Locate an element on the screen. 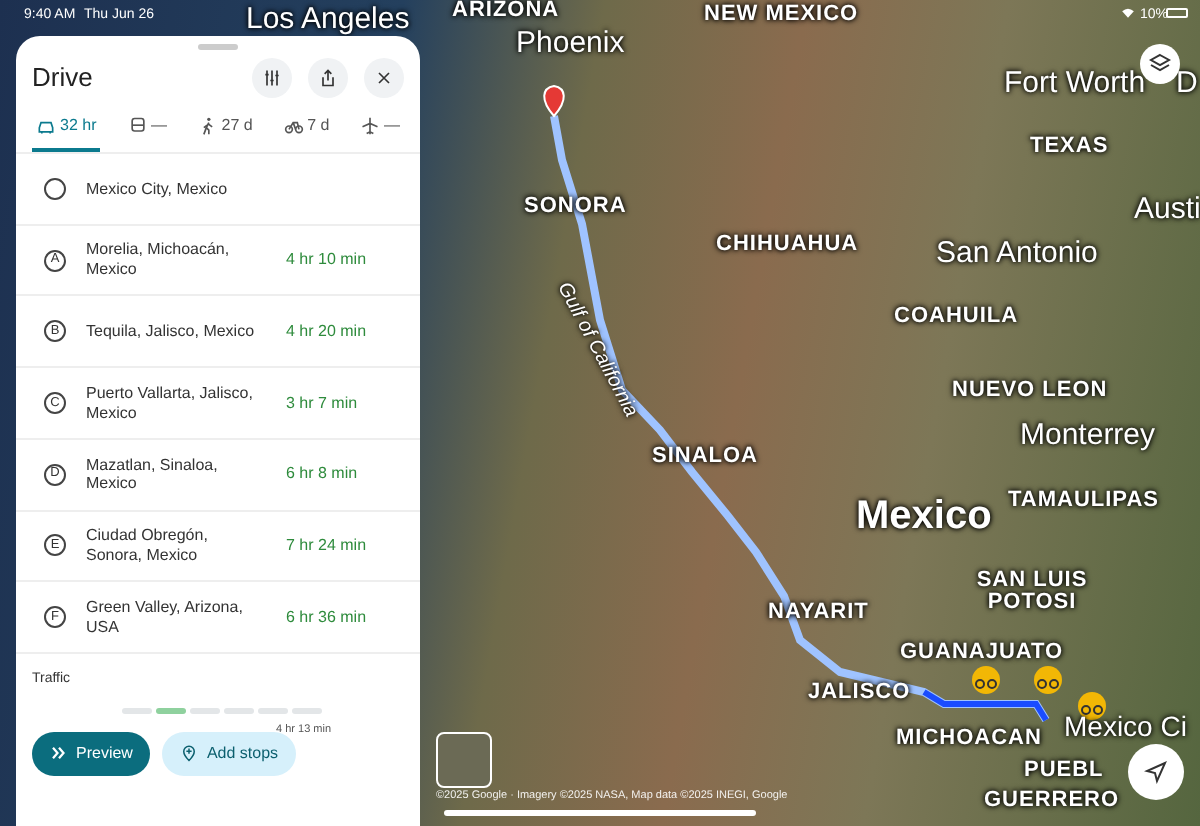 This screenshot has height=826, width=1200. filter-button is located at coordinates (272, 78).